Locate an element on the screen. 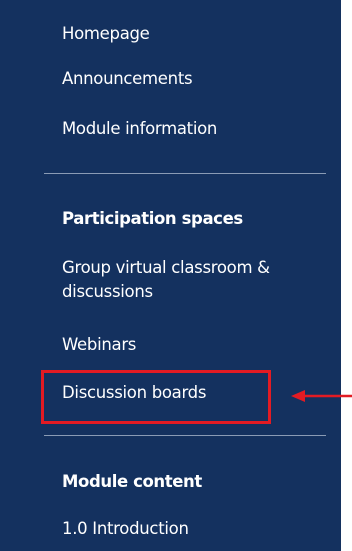  nav-link-homepage: Homepage is located at coordinates (106, 34).